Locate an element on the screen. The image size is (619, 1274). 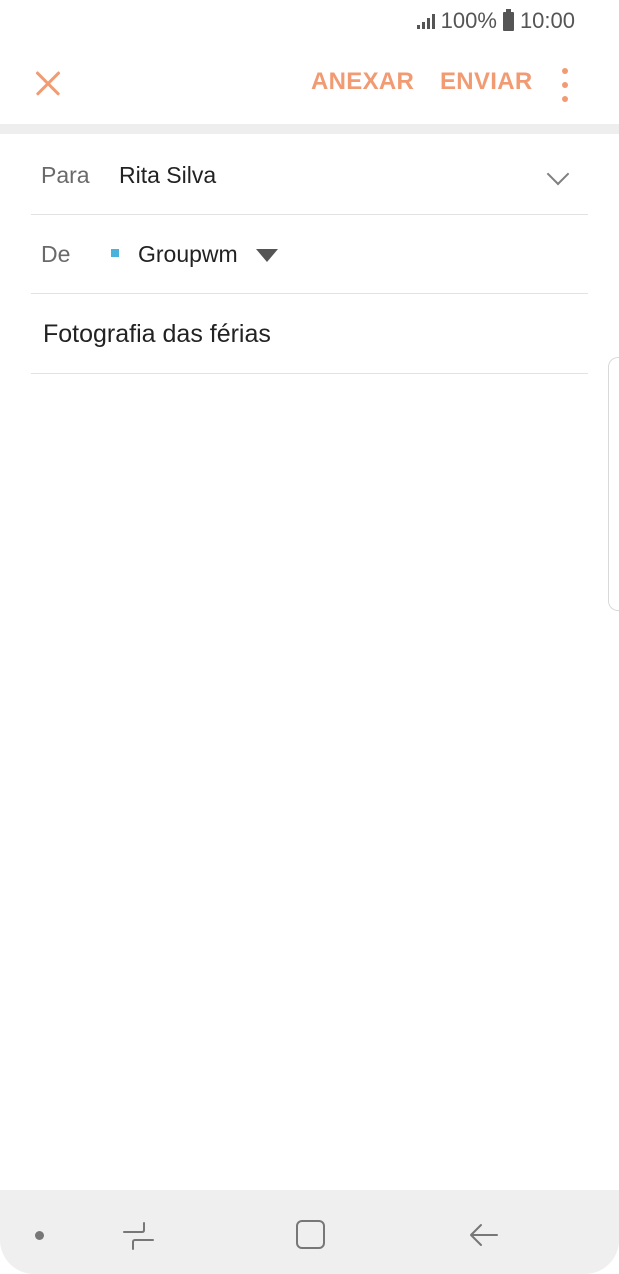
attach-button: ANEXAR is located at coordinates (362, 82).